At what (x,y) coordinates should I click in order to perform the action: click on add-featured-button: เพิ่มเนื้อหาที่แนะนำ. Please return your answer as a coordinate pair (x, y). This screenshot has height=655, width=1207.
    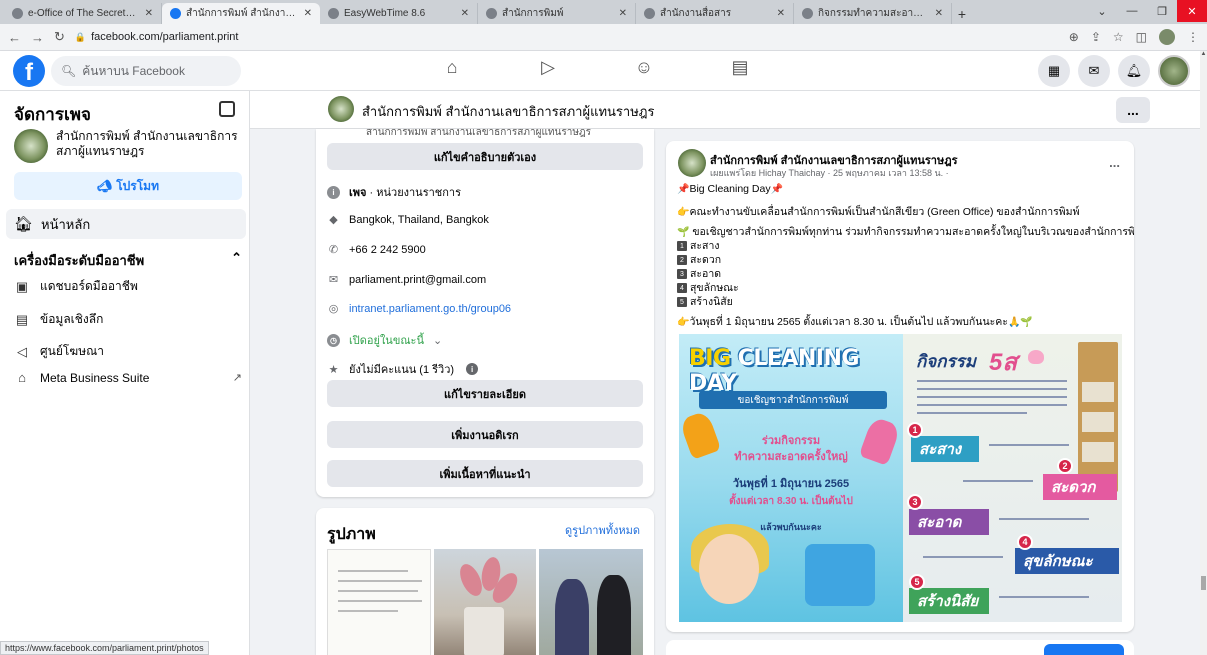
    Looking at the image, I should click on (485, 473).